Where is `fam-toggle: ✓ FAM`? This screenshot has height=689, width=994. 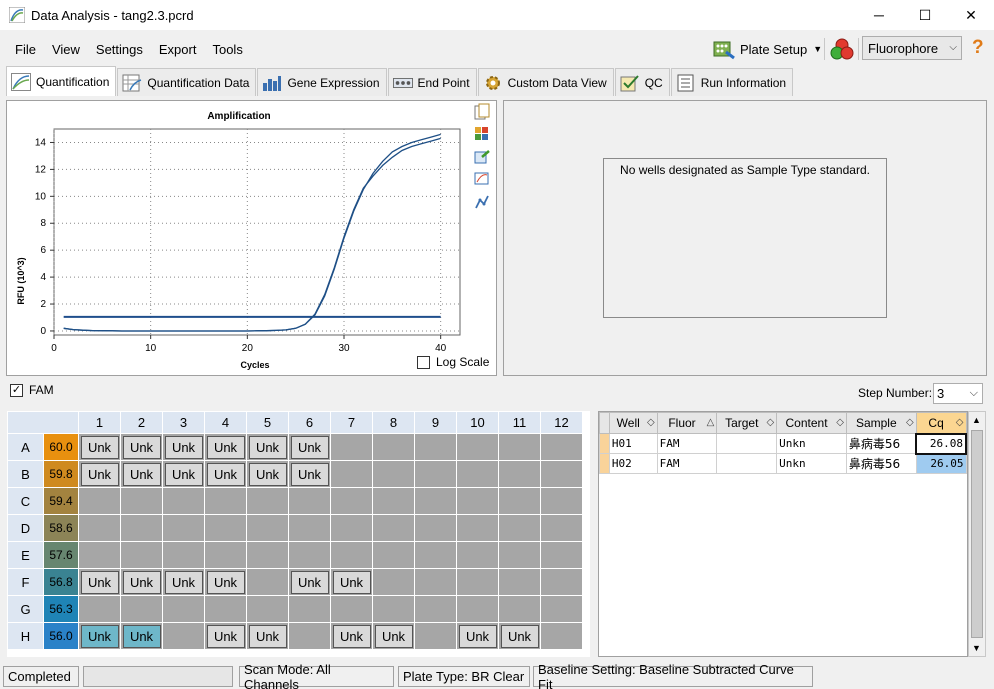
fam-toggle: ✓ FAM is located at coordinates (32, 390).